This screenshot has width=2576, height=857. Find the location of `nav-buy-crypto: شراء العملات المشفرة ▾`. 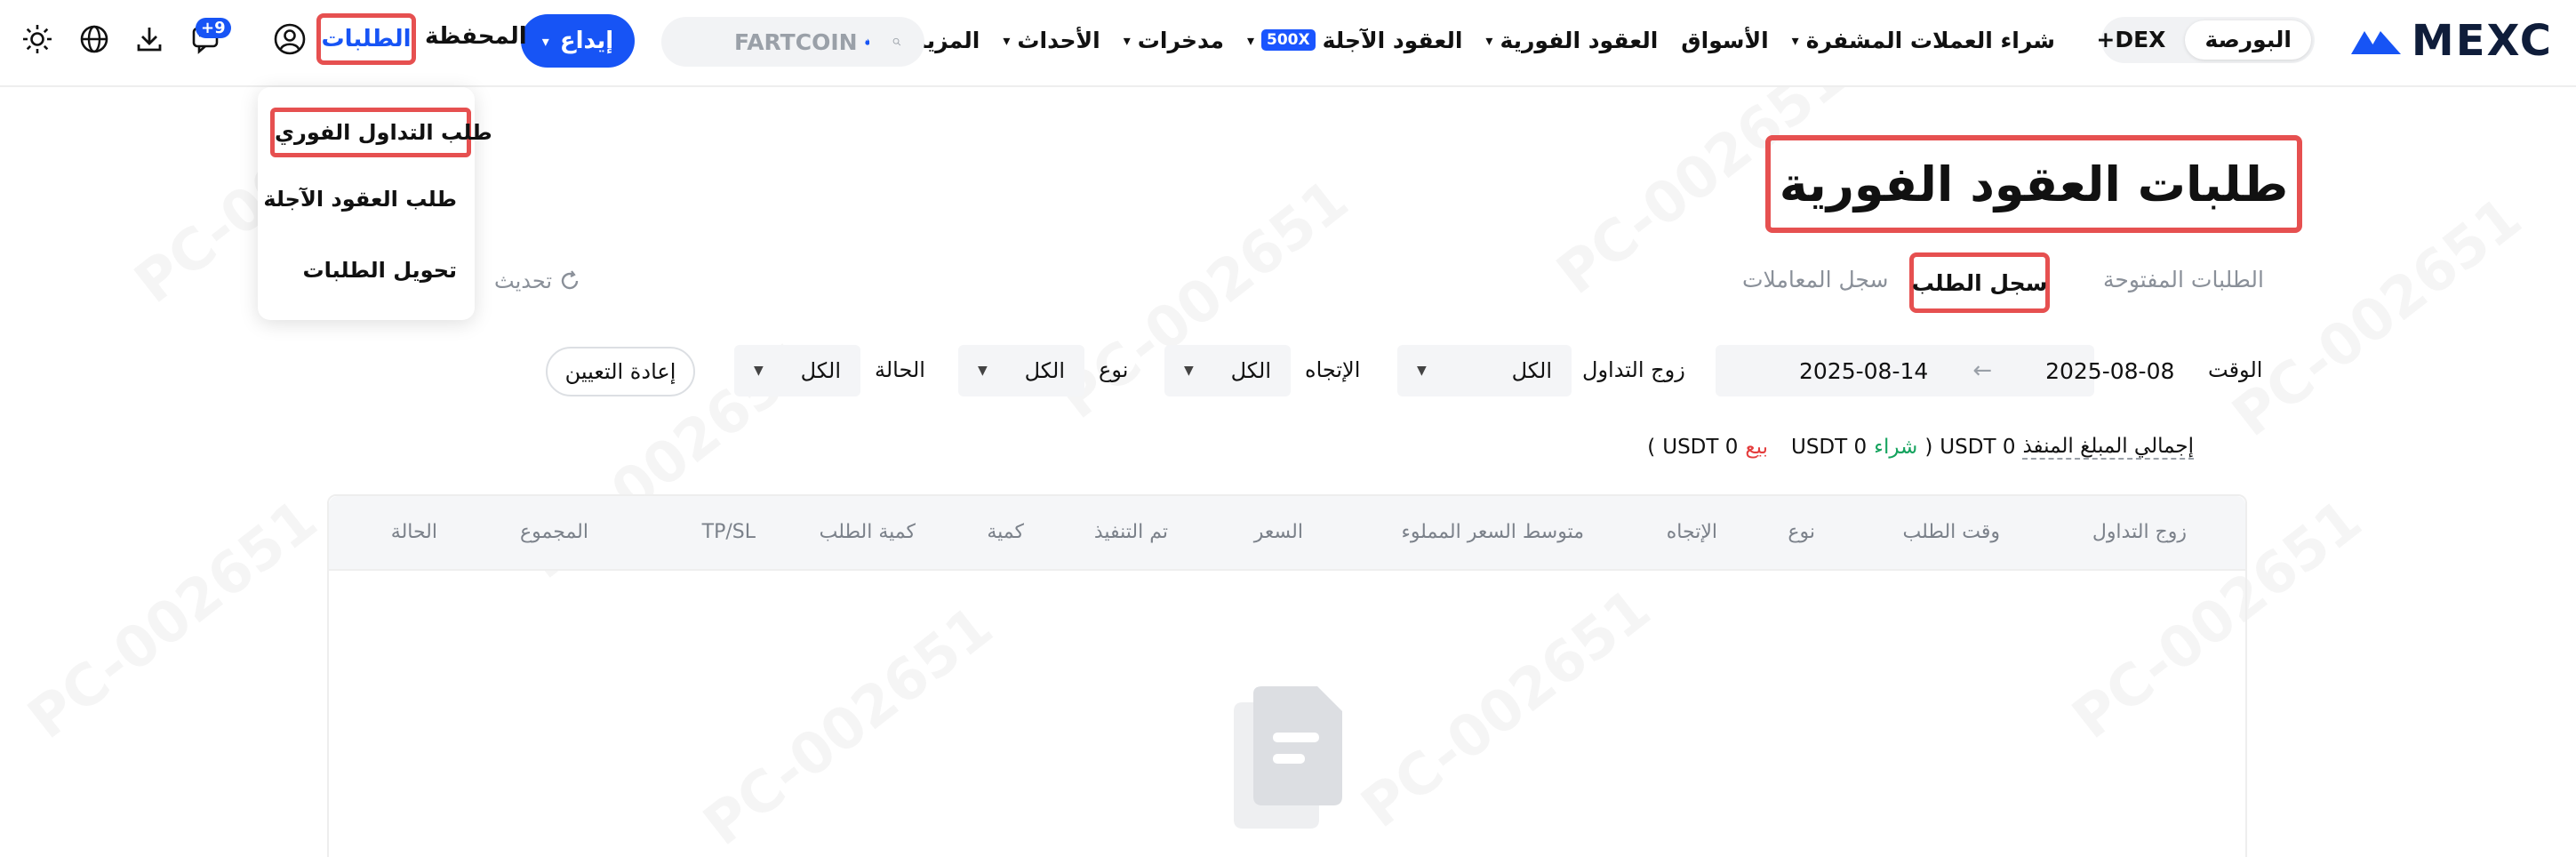

nav-buy-crypto: شراء العملات المشفرة ▾ is located at coordinates (1923, 40).